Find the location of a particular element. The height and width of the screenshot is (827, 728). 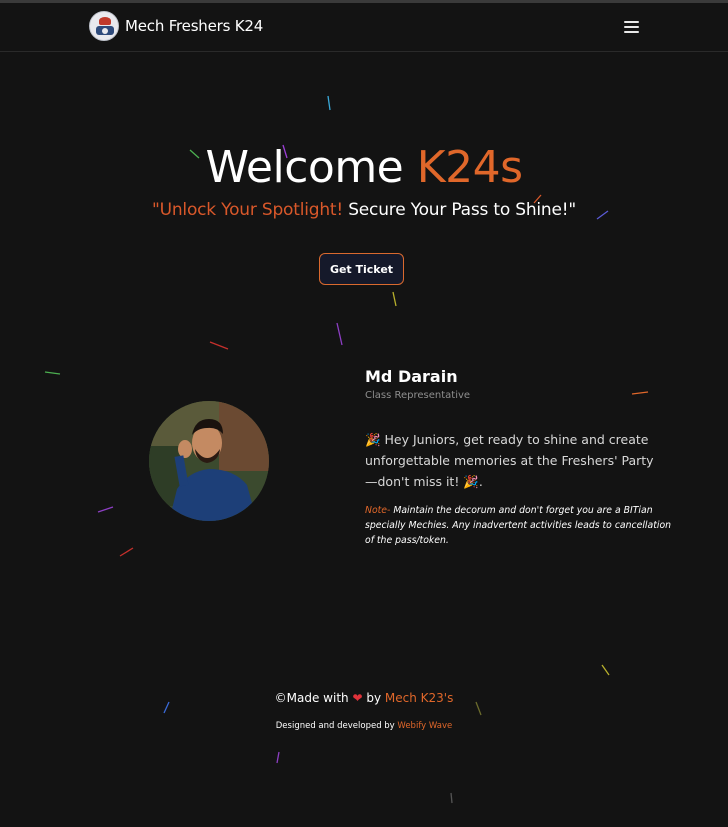

footer-developer: Designed and developed by Webify Wave is located at coordinates (364, 726).